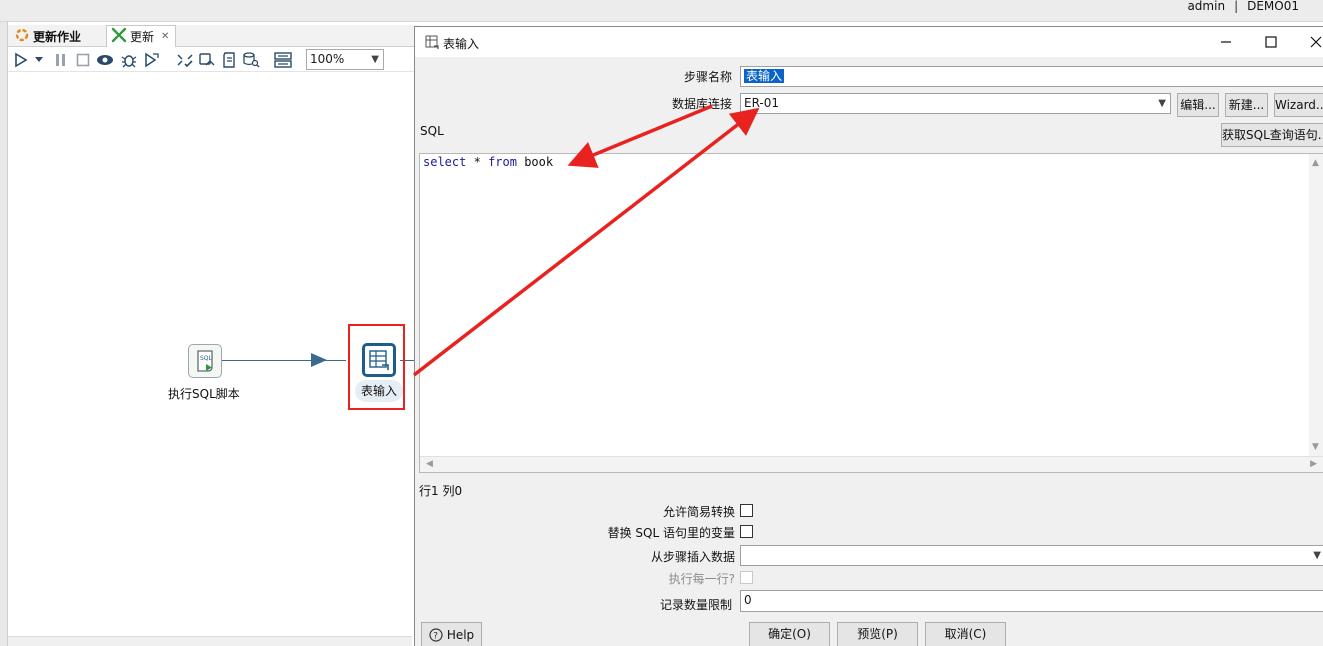  I want to click on replay-icon, so click(152, 60).